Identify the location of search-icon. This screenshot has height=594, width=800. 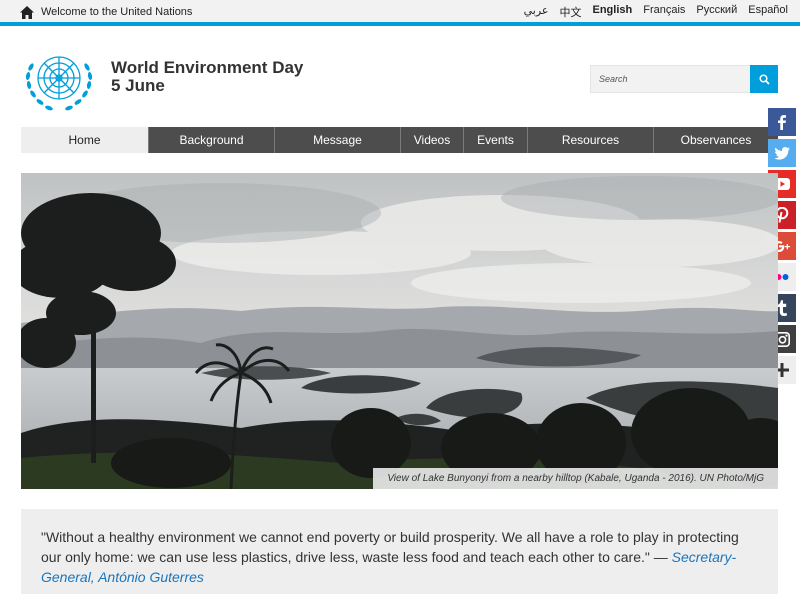
(764, 79).